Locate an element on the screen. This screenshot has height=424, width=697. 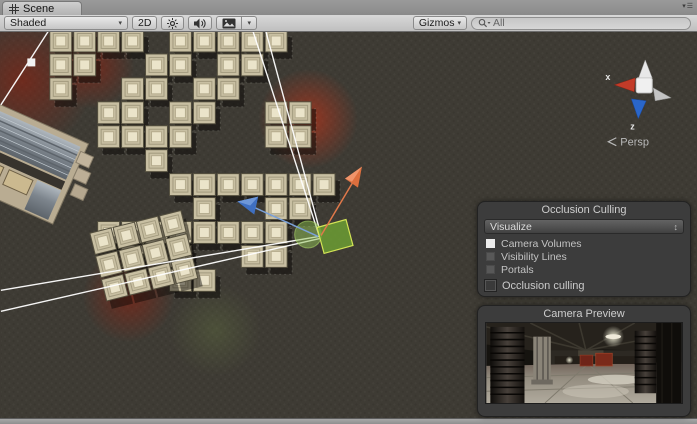
camera-volumes-row: Camera Volumes is located at coordinates (584, 243).